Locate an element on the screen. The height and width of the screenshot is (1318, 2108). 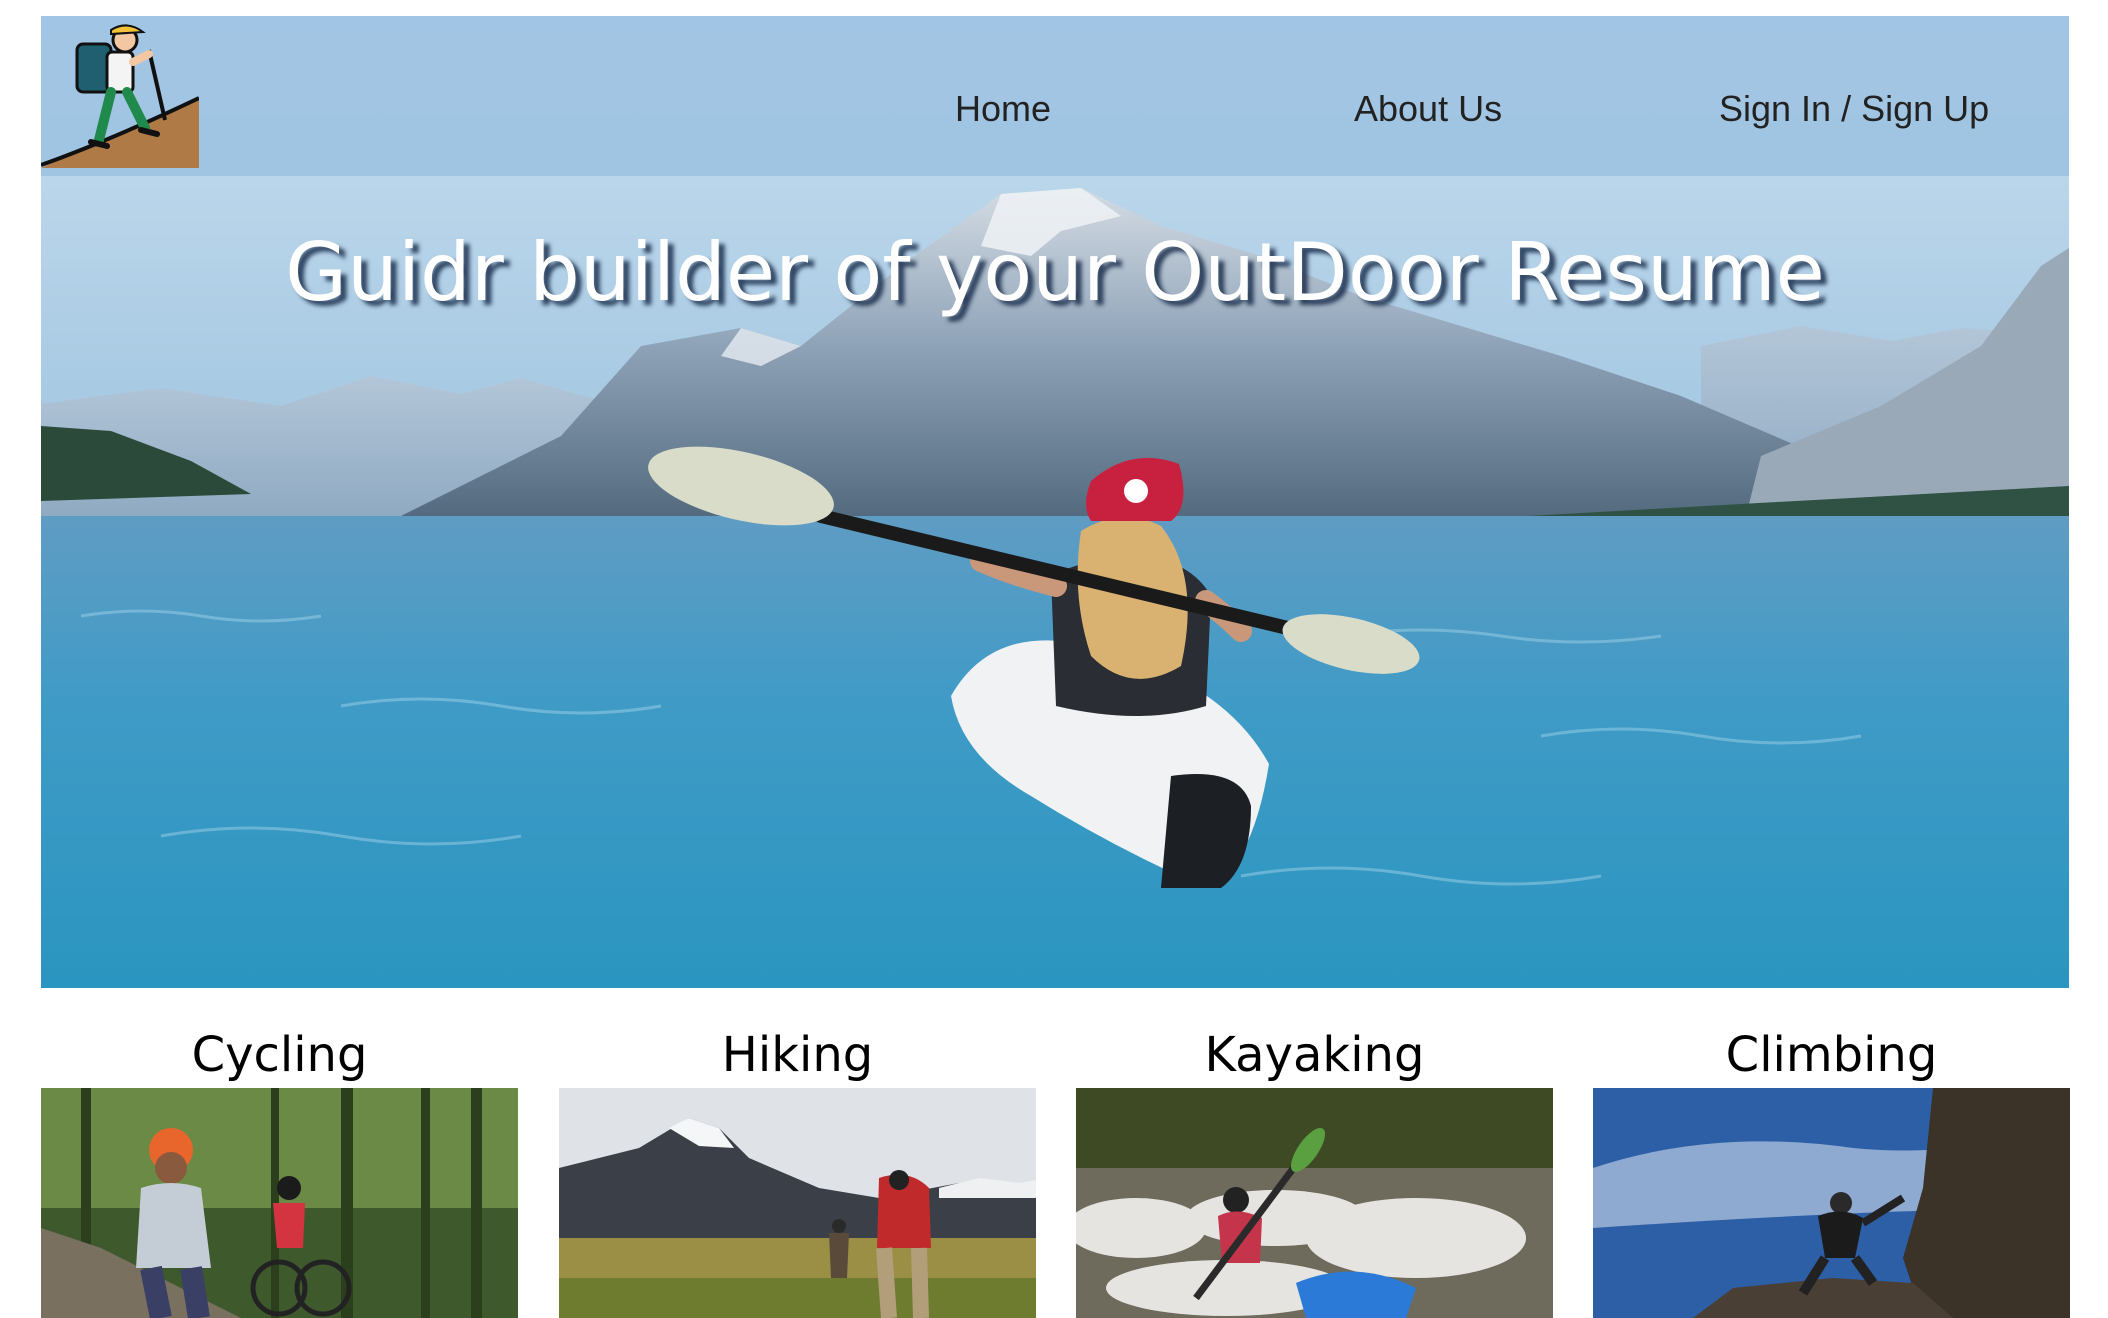
activity-card-climbing: Climbing is located at coordinates (1831, 1170).